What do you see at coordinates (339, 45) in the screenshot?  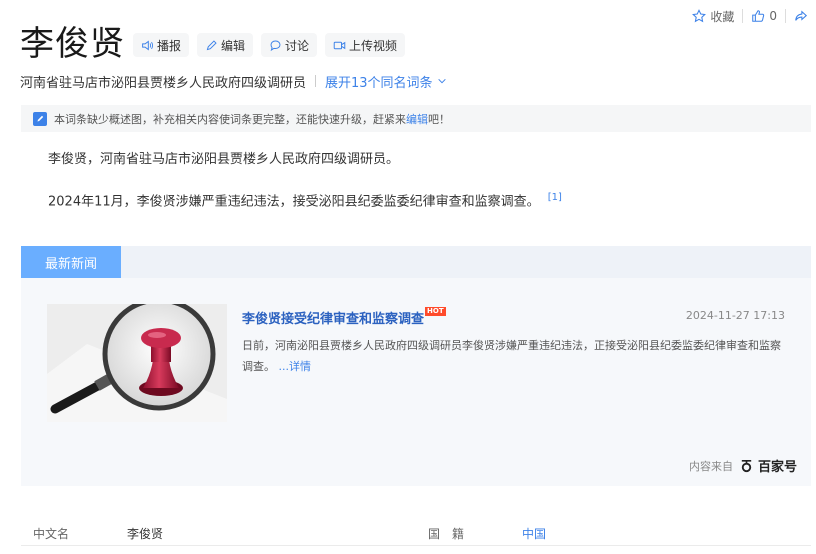 I see `video-icon` at bounding box center [339, 45].